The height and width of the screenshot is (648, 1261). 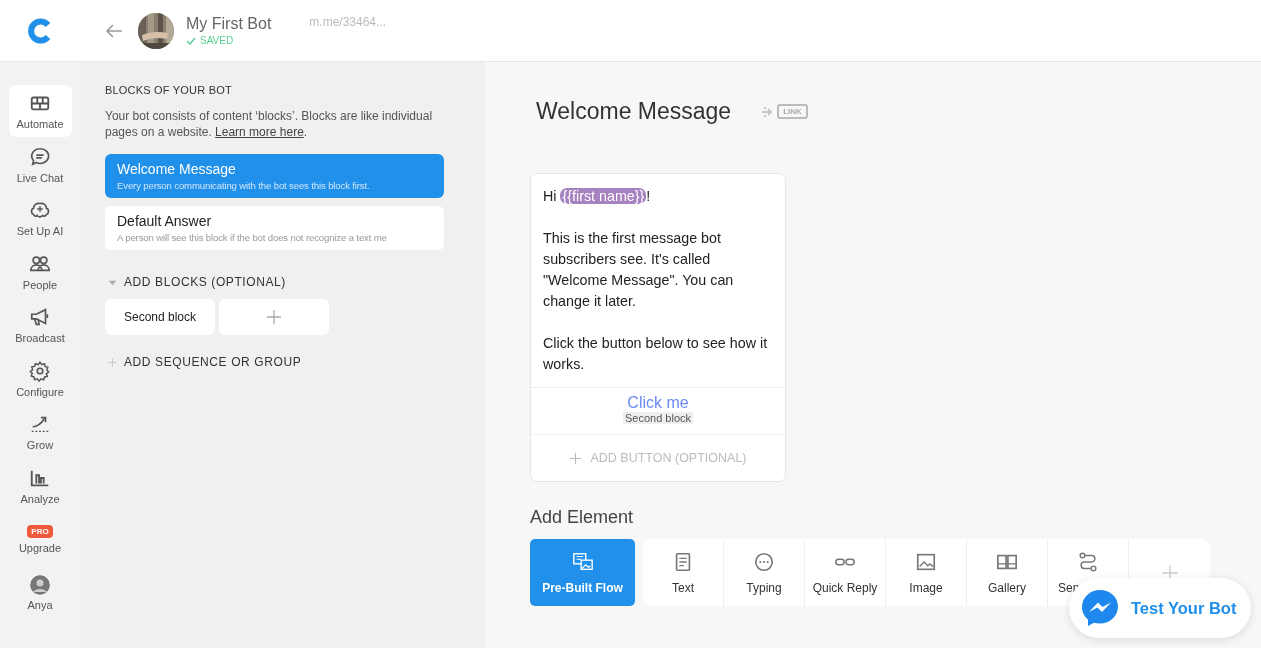 I want to click on nav-item: Analyze, so click(x=40, y=485).